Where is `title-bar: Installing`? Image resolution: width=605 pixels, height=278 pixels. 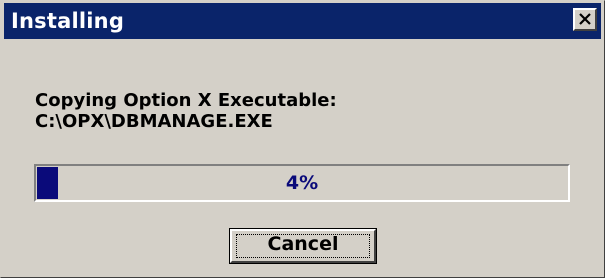 title-bar: Installing is located at coordinates (302, 21).